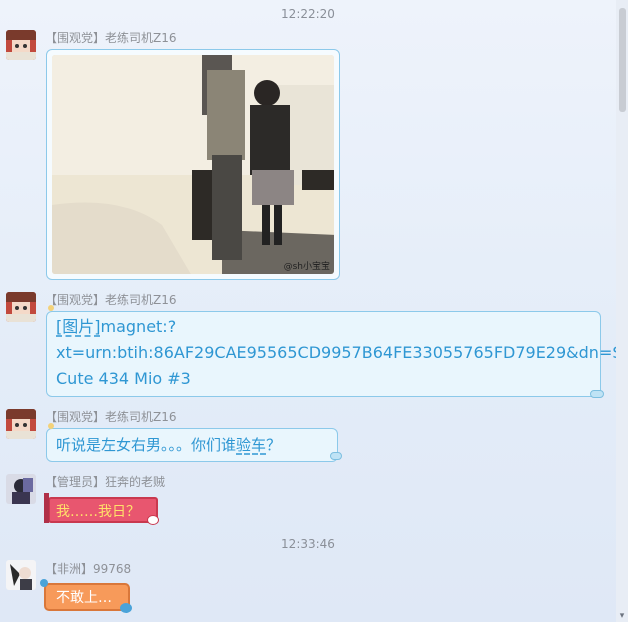 The image size is (628, 622). What do you see at coordinates (112, 569) in the screenshot?
I see `sender-nick: 99768` at bounding box center [112, 569].